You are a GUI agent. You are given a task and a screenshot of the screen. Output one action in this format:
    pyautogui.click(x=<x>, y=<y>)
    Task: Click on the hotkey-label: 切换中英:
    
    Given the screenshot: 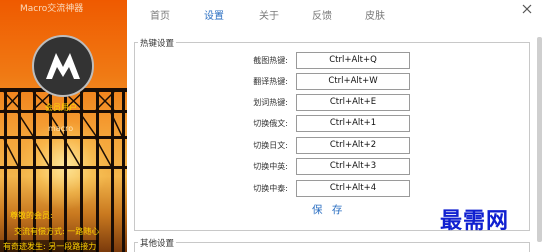 What is the action you would take?
    pyautogui.click(x=270, y=166)
    